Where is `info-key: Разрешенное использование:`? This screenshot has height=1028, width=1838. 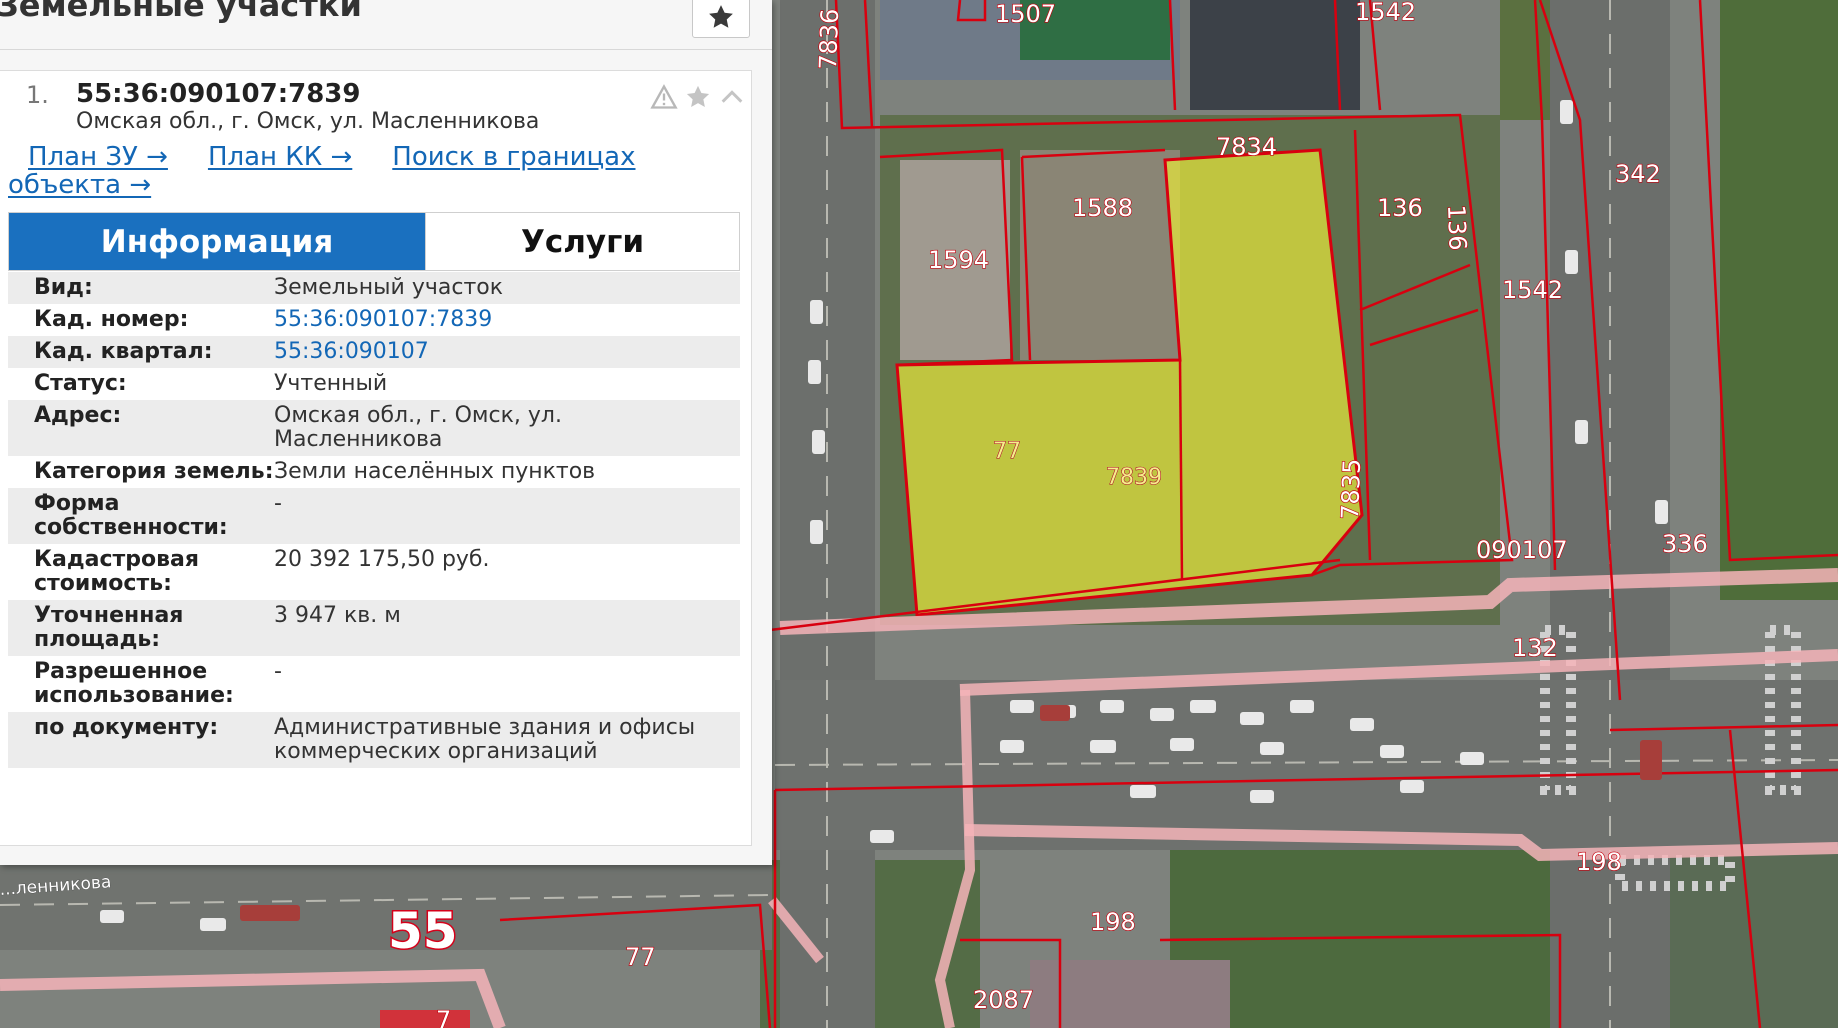 info-key: Разрешенное использование: is located at coordinates (141, 684).